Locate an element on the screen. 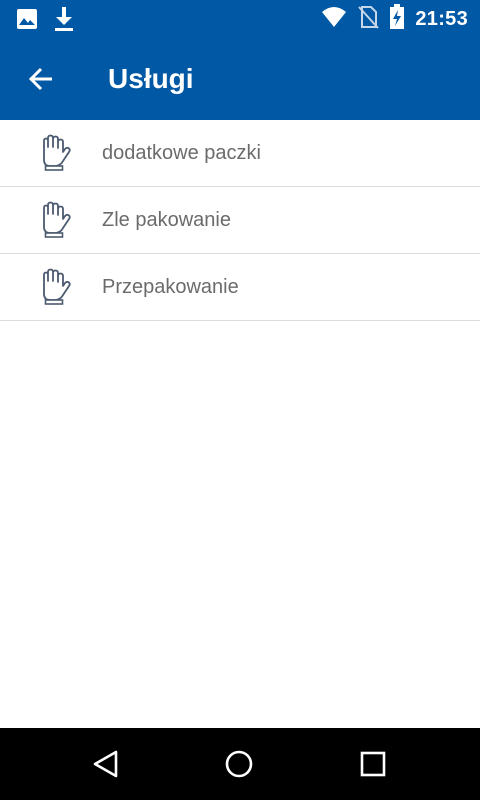 The height and width of the screenshot is (800, 480). list-item-zle-pakowanie: Zle pakowanie is located at coordinates (240, 220).